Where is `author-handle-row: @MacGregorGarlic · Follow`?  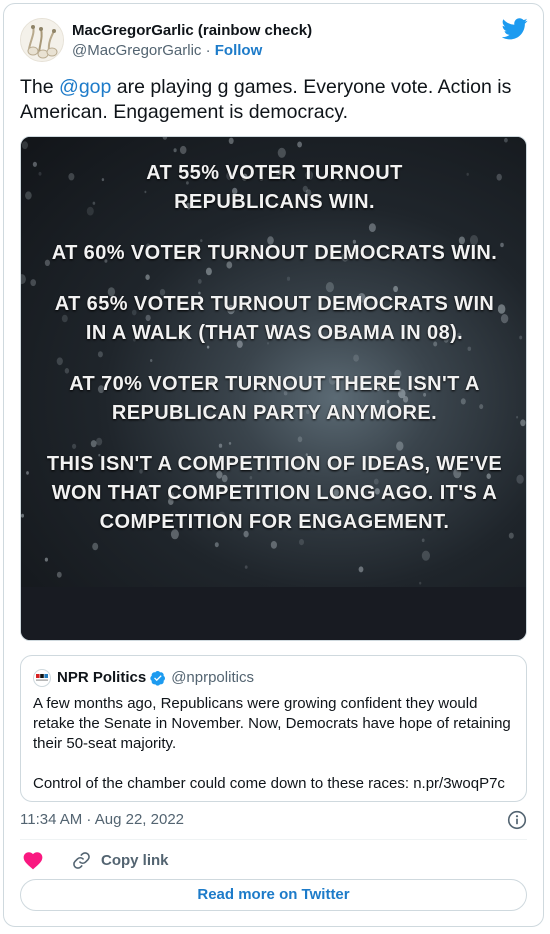 author-handle-row: @MacGregorGarlic · Follow is located at coordinates (192, 51).